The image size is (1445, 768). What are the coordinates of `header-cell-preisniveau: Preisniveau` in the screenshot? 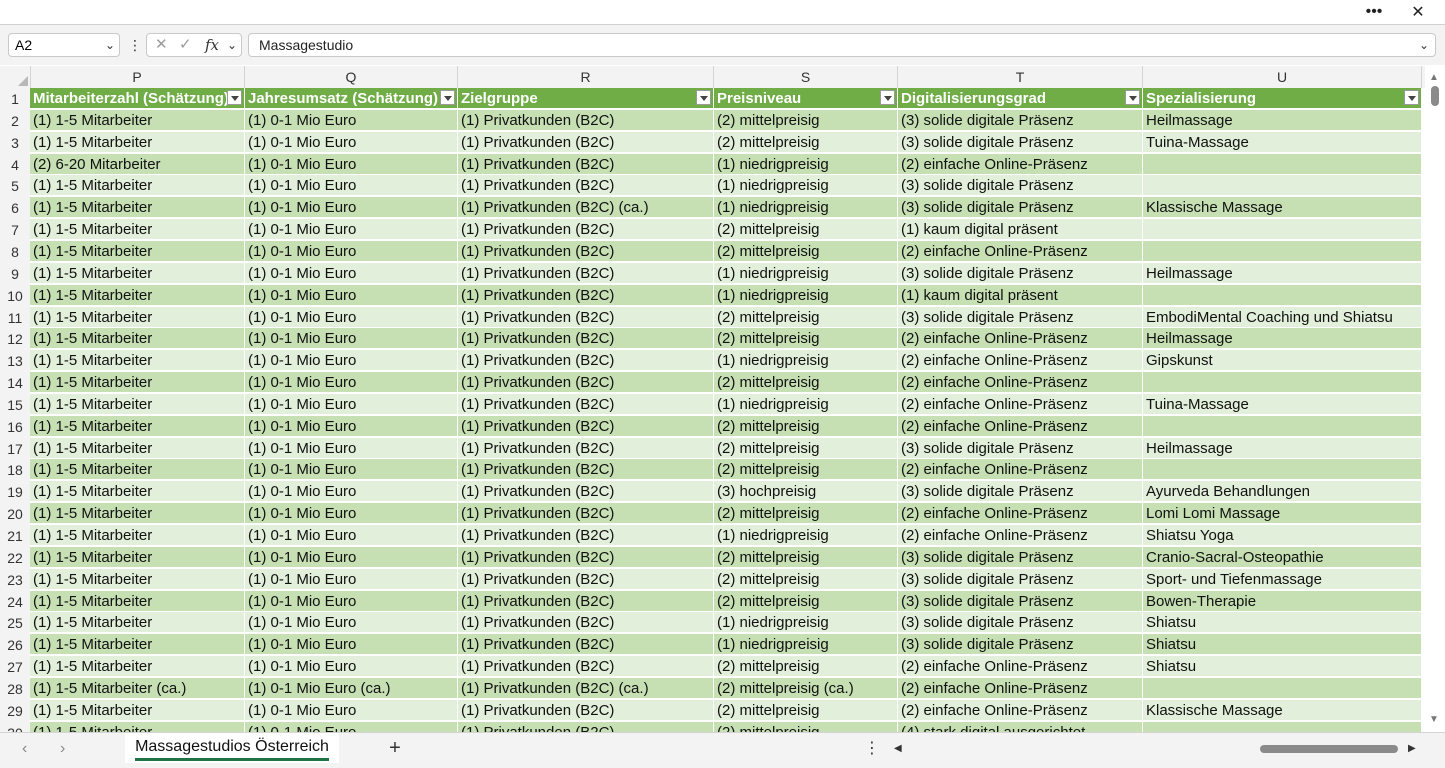 It's located at (806, 98).